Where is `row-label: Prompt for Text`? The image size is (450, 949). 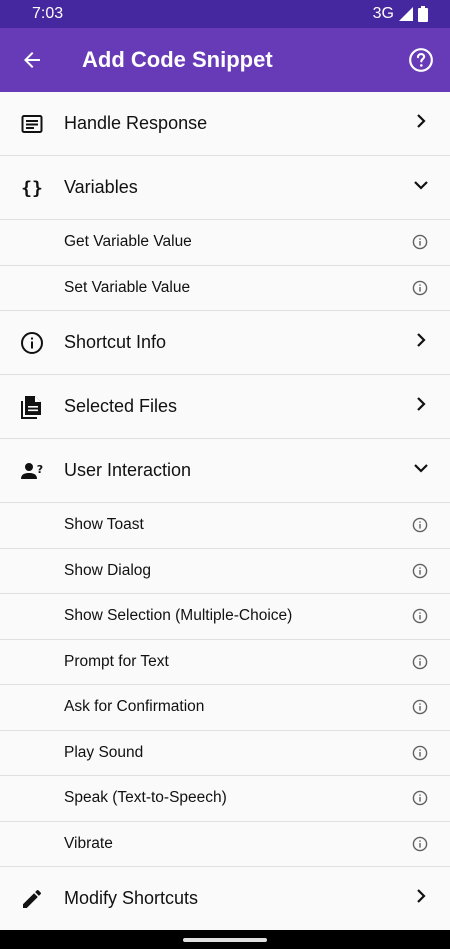
row-label: Prompt for Text is located at coordinates (116, 661).